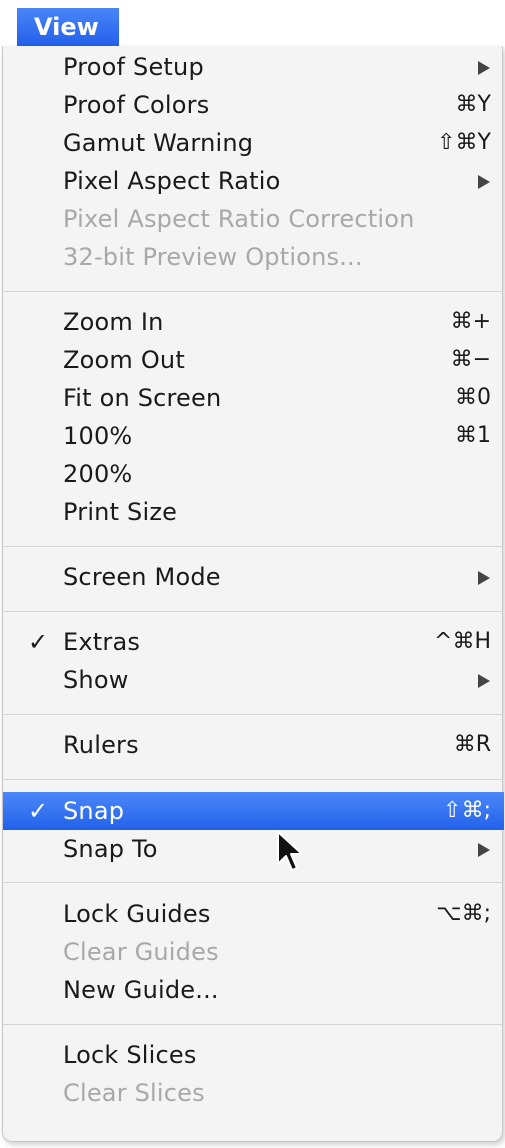  What do you see at coordinates (253, 436) in the screenshot?
I see `menu-item-zoom-100: 100% ⌘1` at bounding box center [253, 436].